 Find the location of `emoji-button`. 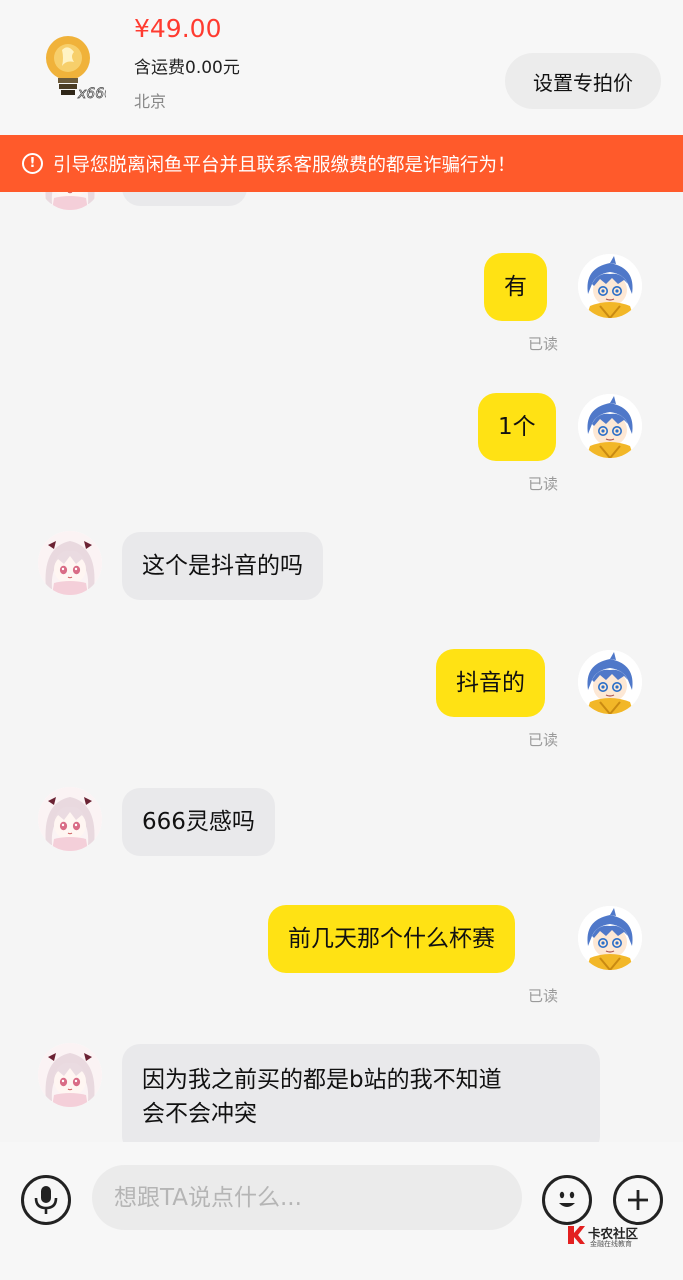

emoji-button is located at coordinates (567, 1200).